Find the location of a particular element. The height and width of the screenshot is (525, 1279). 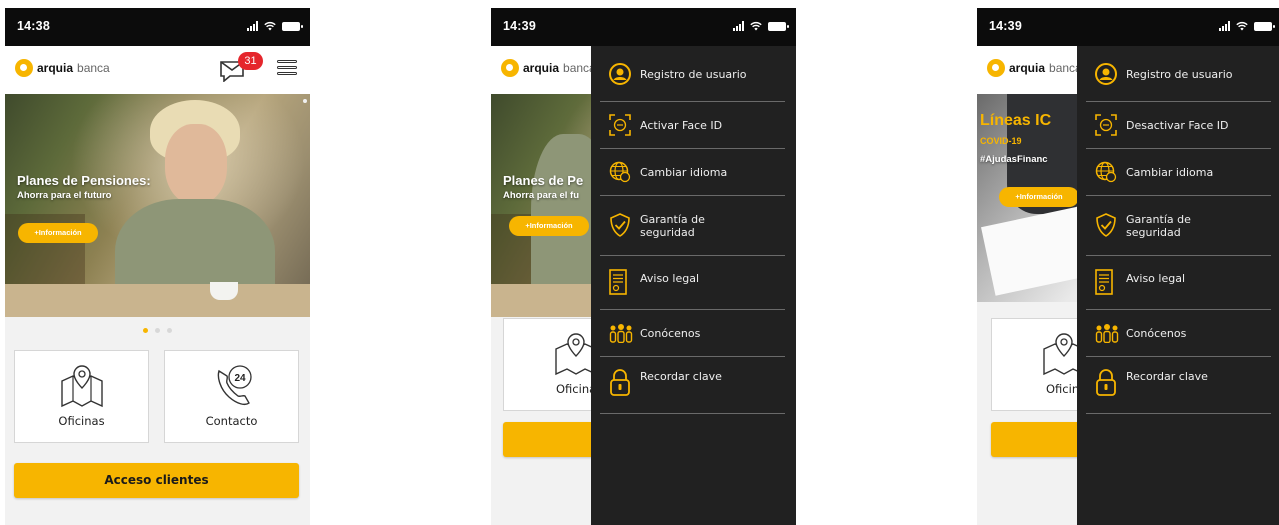

hamburger-menu-icon is located at coordinates (287, 70).